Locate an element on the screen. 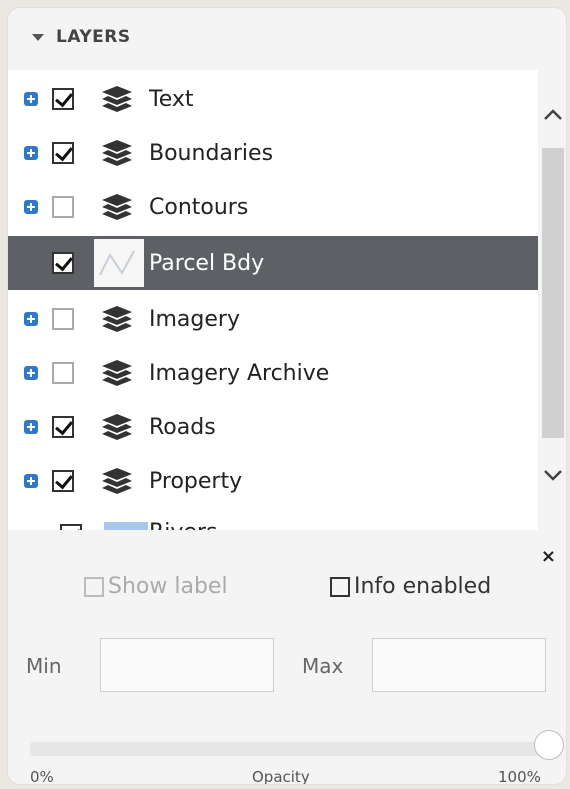 The image size is (570, 789). scroll-up-icon is located at coordinates (553, 115).